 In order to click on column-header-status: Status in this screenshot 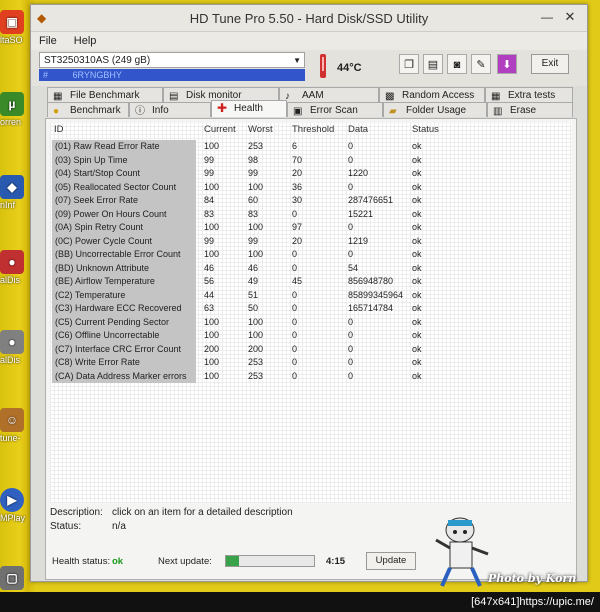, I will do `click(425, 130)`.